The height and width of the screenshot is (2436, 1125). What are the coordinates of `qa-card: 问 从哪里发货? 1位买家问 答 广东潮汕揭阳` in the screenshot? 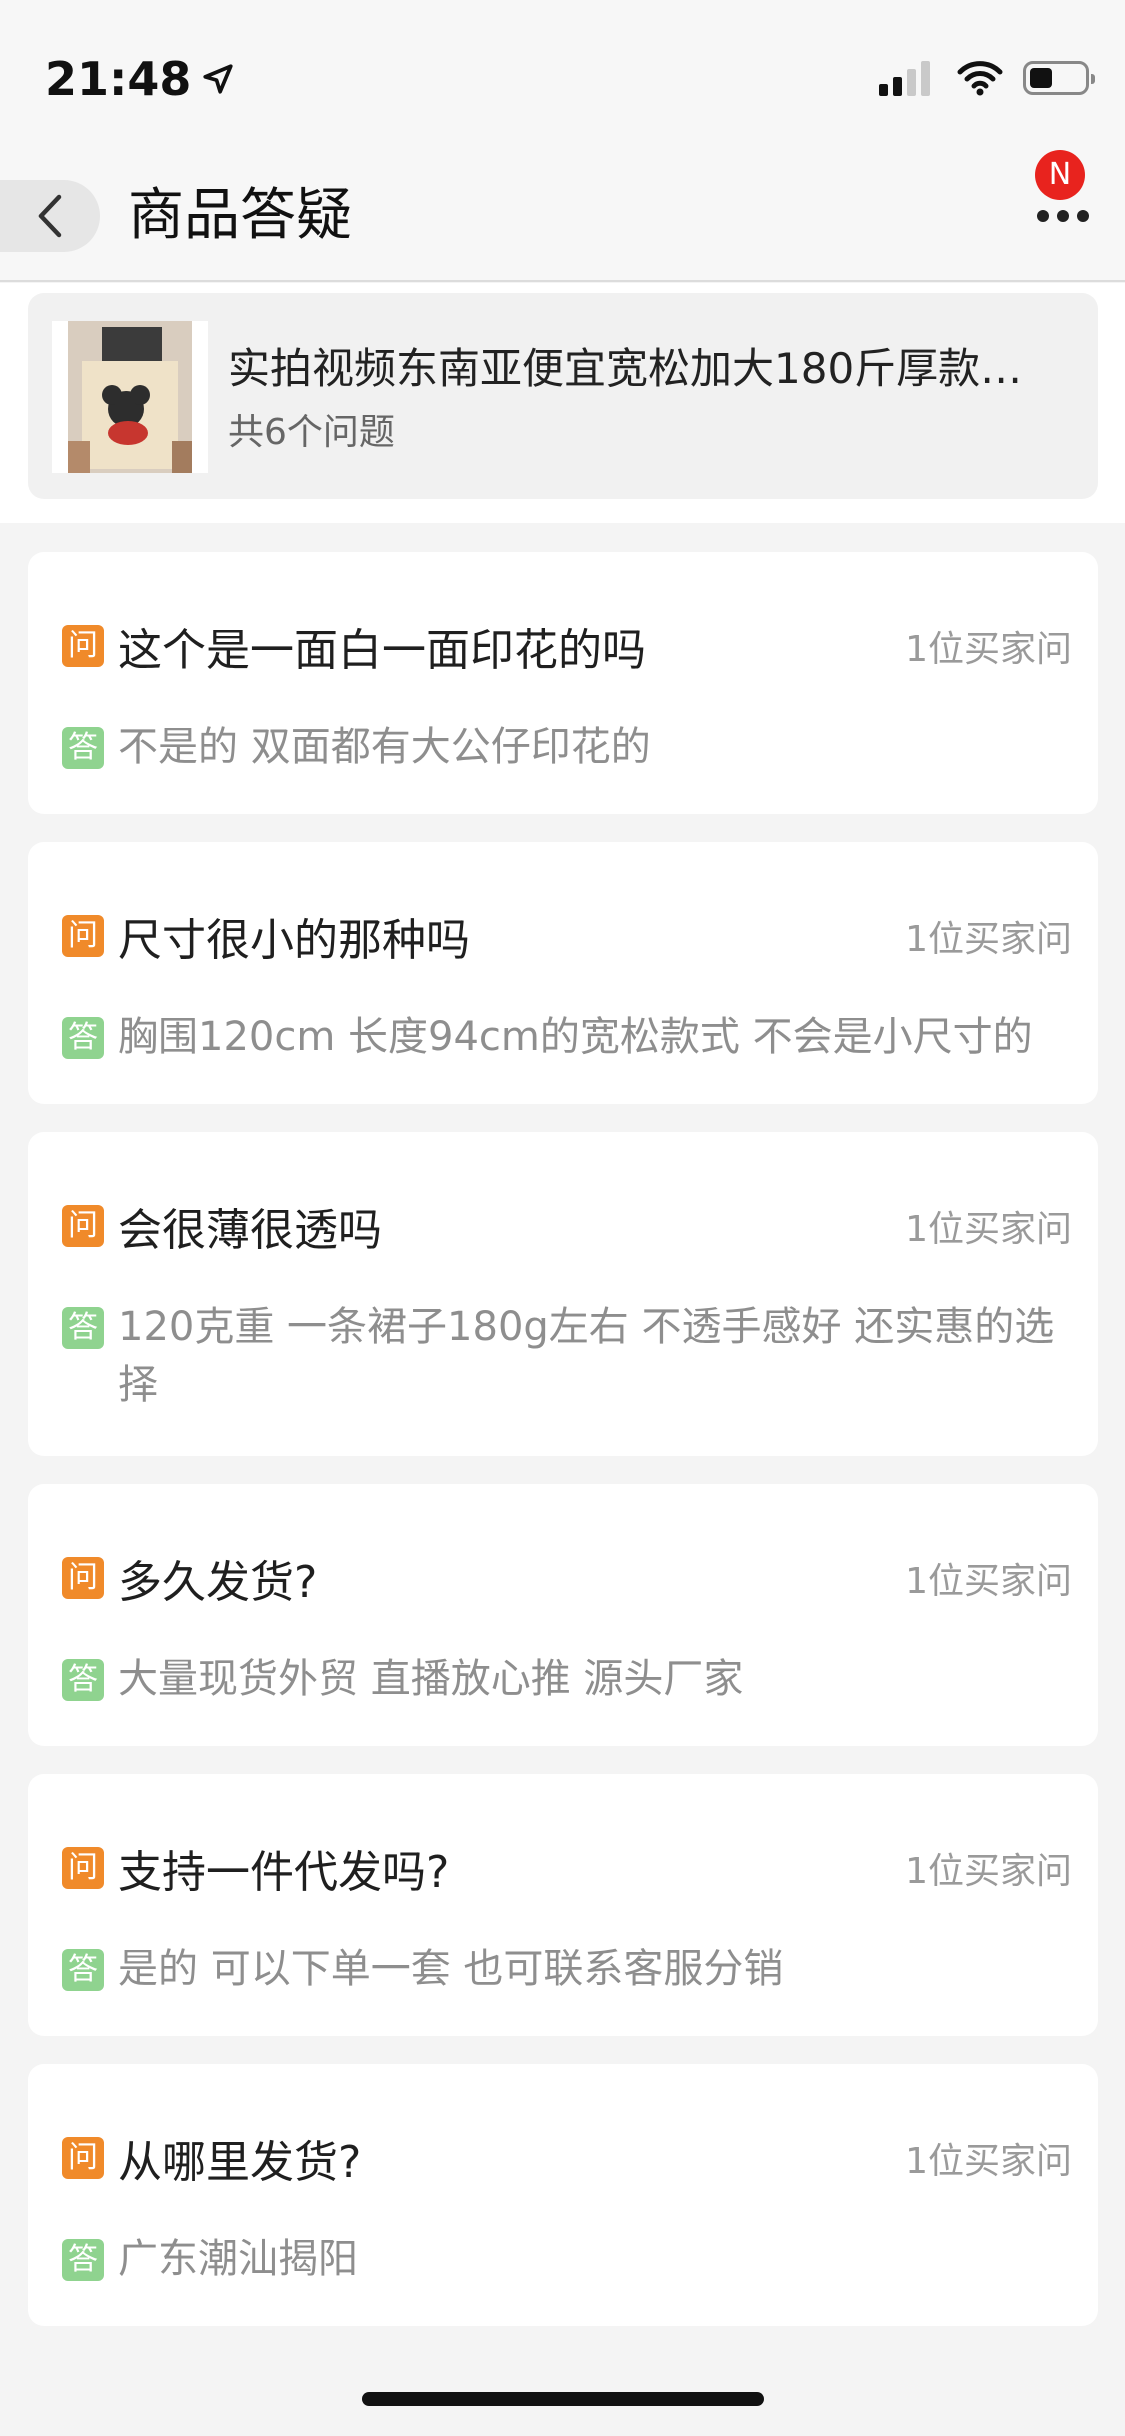 It's located at (563, 2195).